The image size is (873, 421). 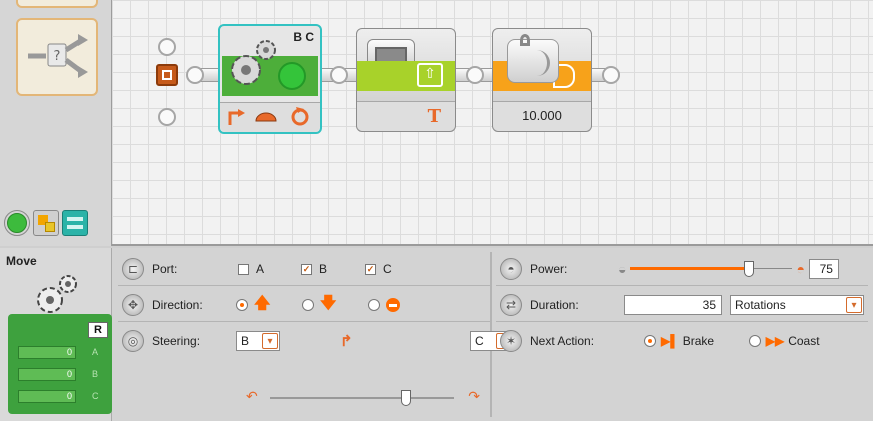 What do you see at coordinates (47, 352) in the screenshot?
I see `motor-a-count: 0` at bounding box center [47, 352].